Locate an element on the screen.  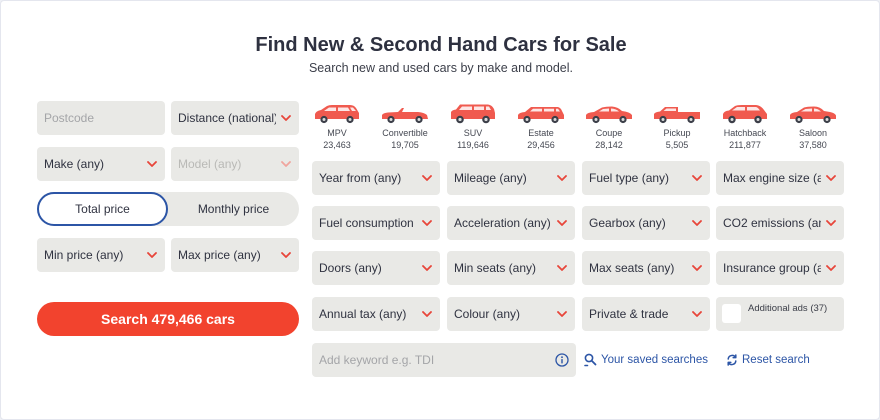
seller-type-value: Private & trade is located at coordinates (629, 314).